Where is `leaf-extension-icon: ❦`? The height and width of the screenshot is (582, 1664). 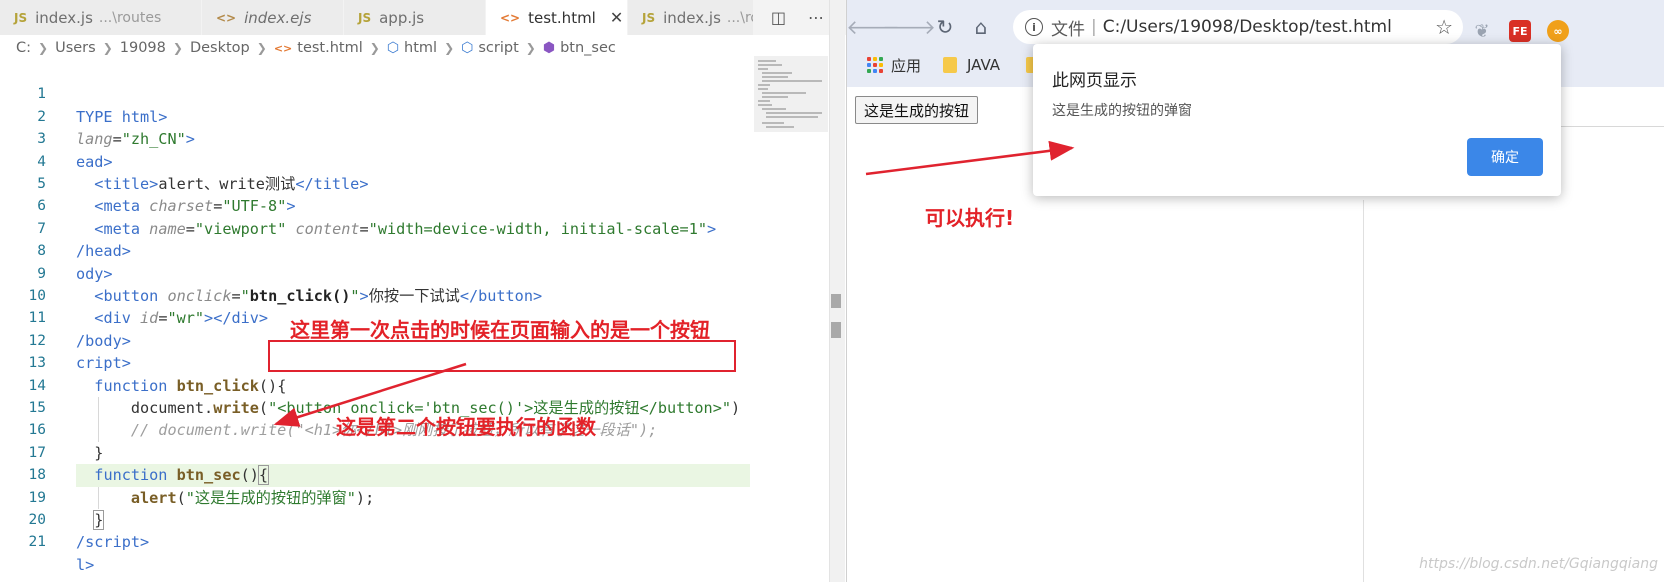
leaf-extension-icon: ❦ is located at coordinates (1482, 31).